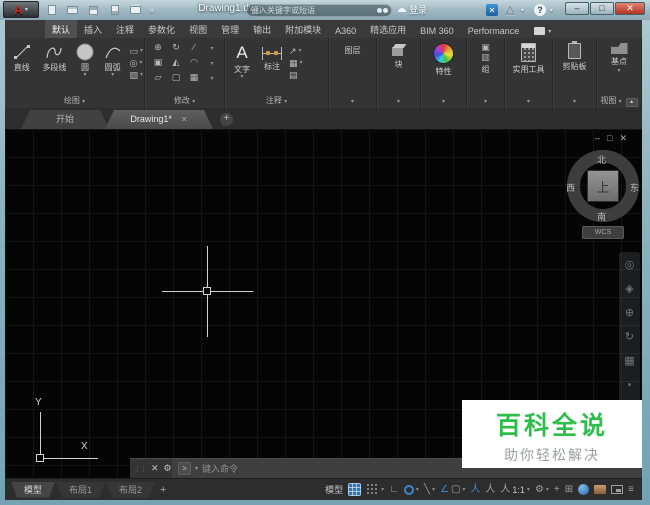  What do you see at coordinates (198, 29) in the screenshot?
I see `tab-view: 视图` at bounding box center [198, 29].